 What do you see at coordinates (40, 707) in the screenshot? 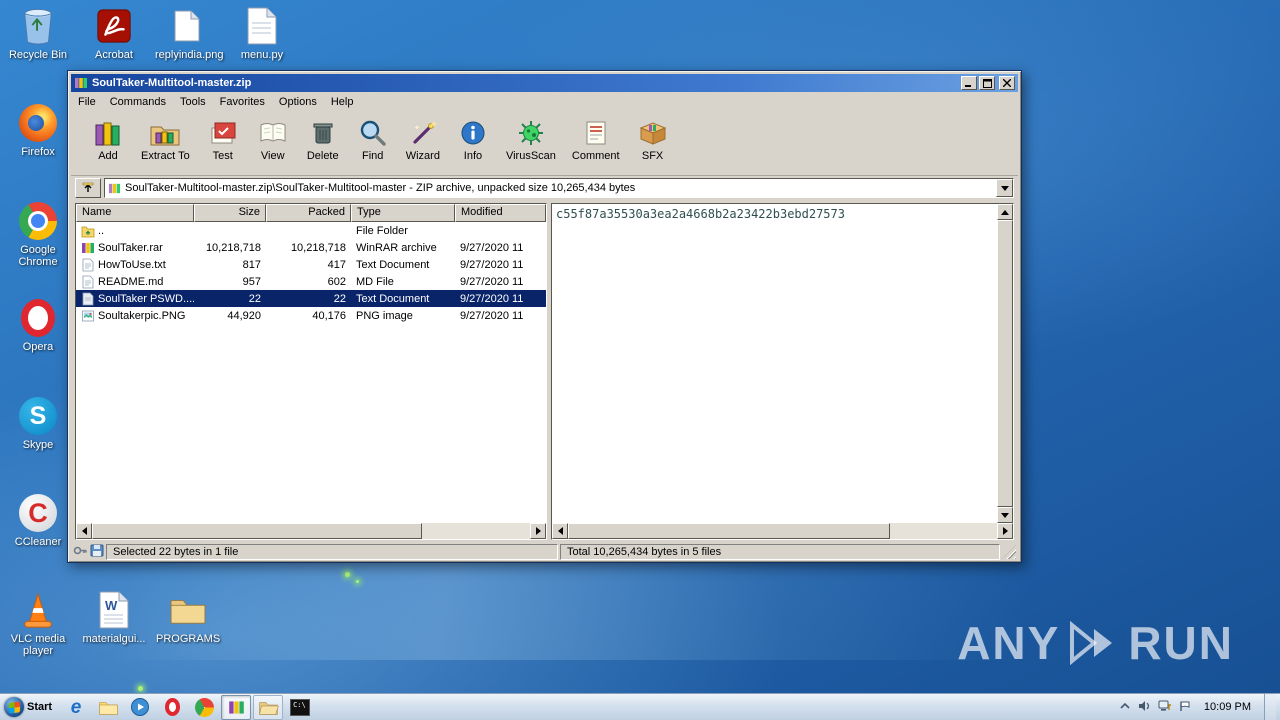
I see `start-label: Start` at bounding box center [40, 707].